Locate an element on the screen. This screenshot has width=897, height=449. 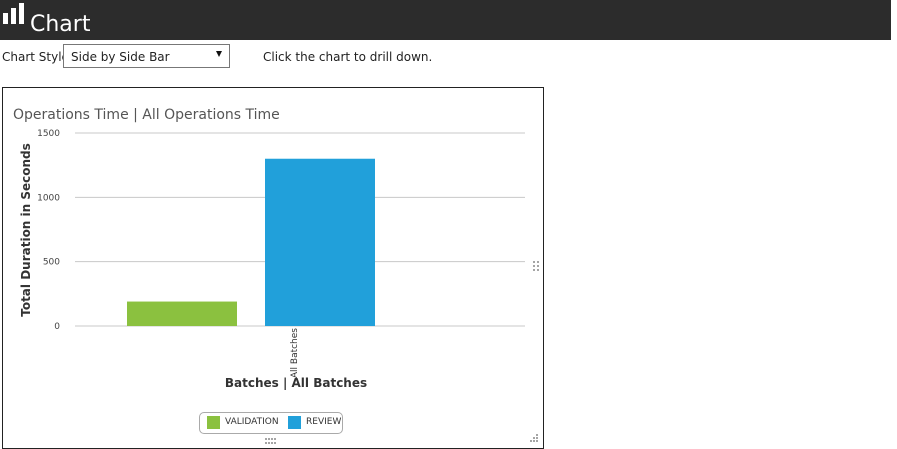
y-axis-label: Total Duration in Seconds is located at coordinates (26, 230).